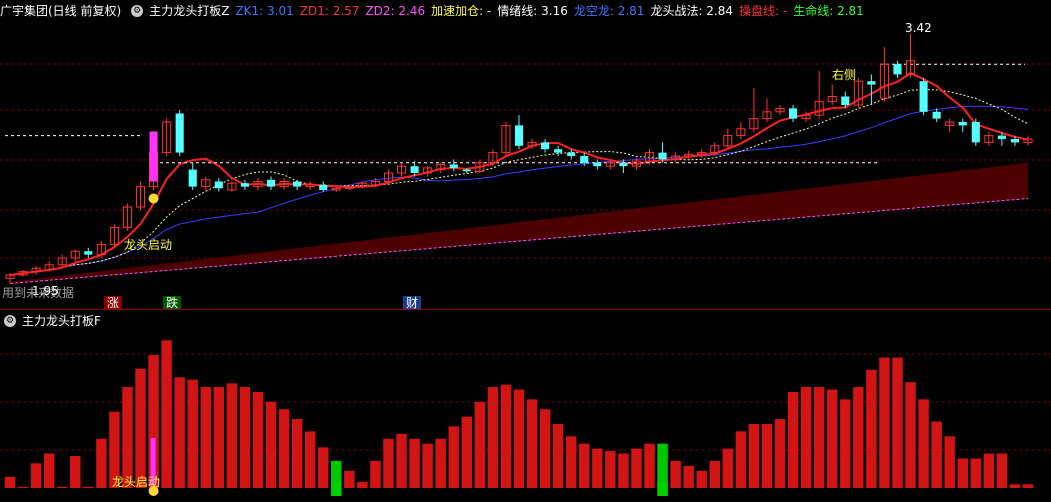 The width and height of the screenshot is (1051, 502). I want to click on low-price-label: 1.95, so click(45, 291).